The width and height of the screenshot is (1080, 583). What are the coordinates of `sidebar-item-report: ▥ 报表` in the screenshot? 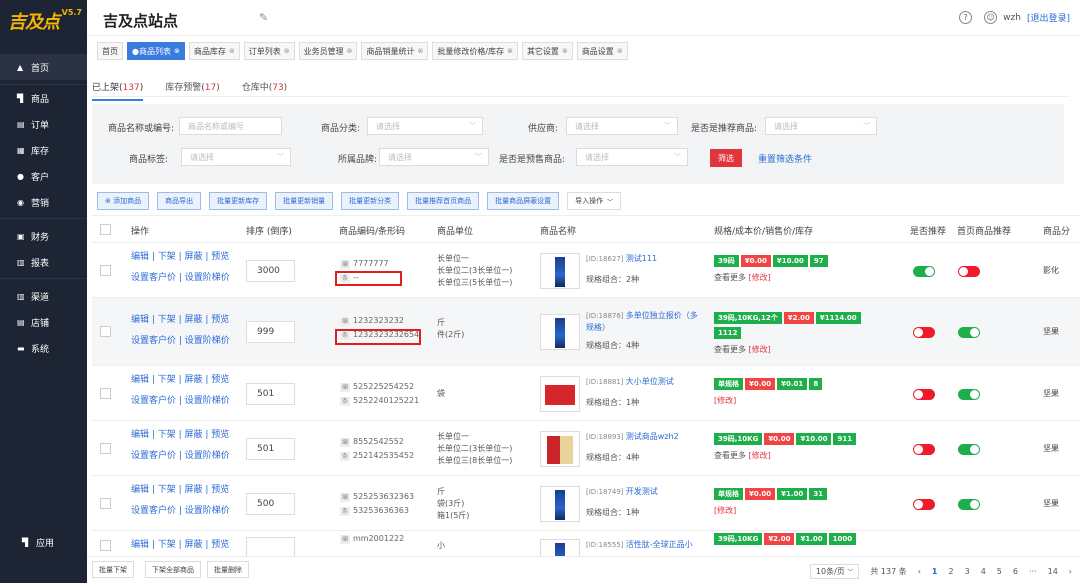 It's located at (43, 262).